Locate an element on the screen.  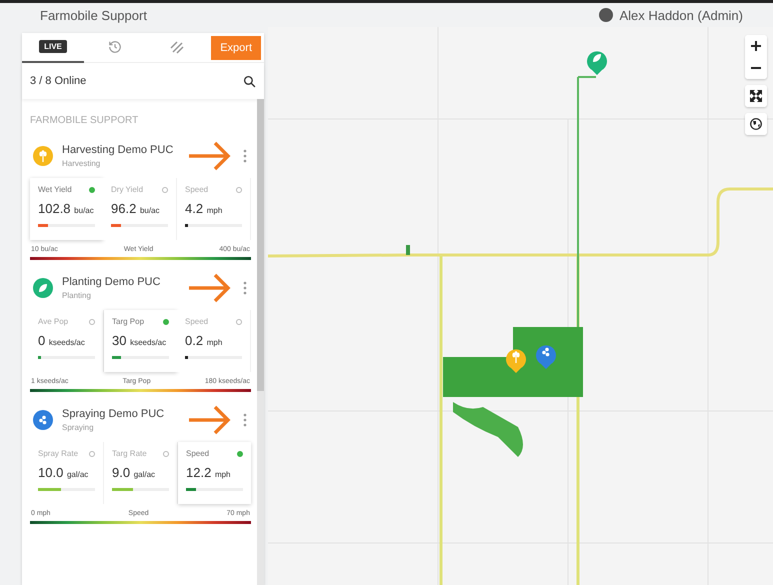
machine-activity: Spraying is located at coordinates (78, 427).